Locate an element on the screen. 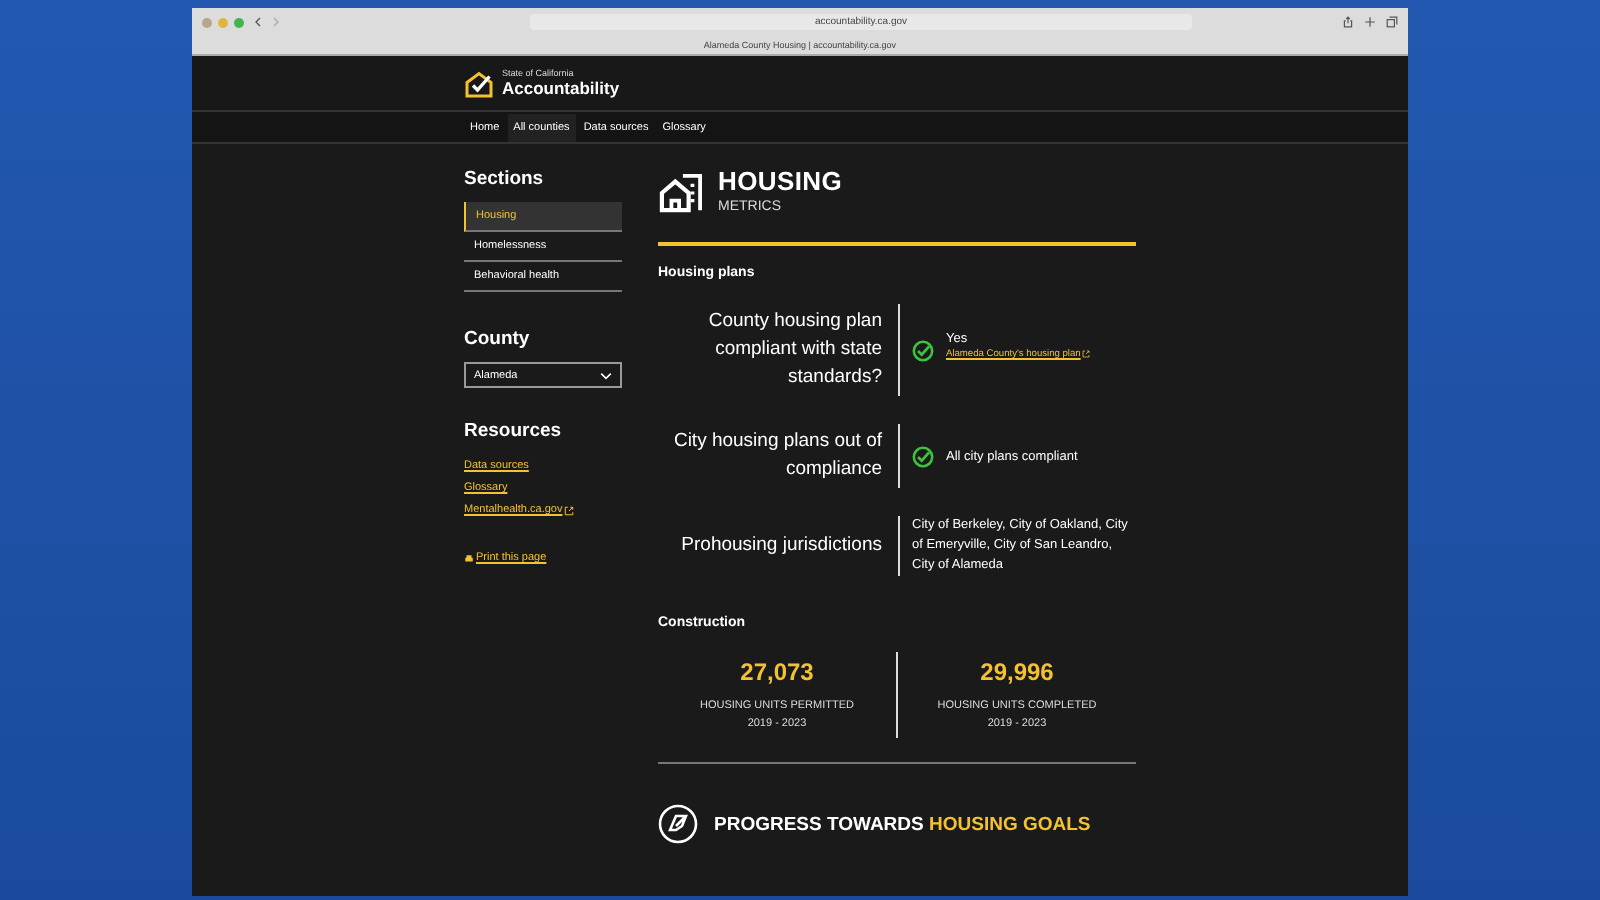 The height and width of the screenshot is (900, 1600). printer-icon is located at coordinates (469, 558).